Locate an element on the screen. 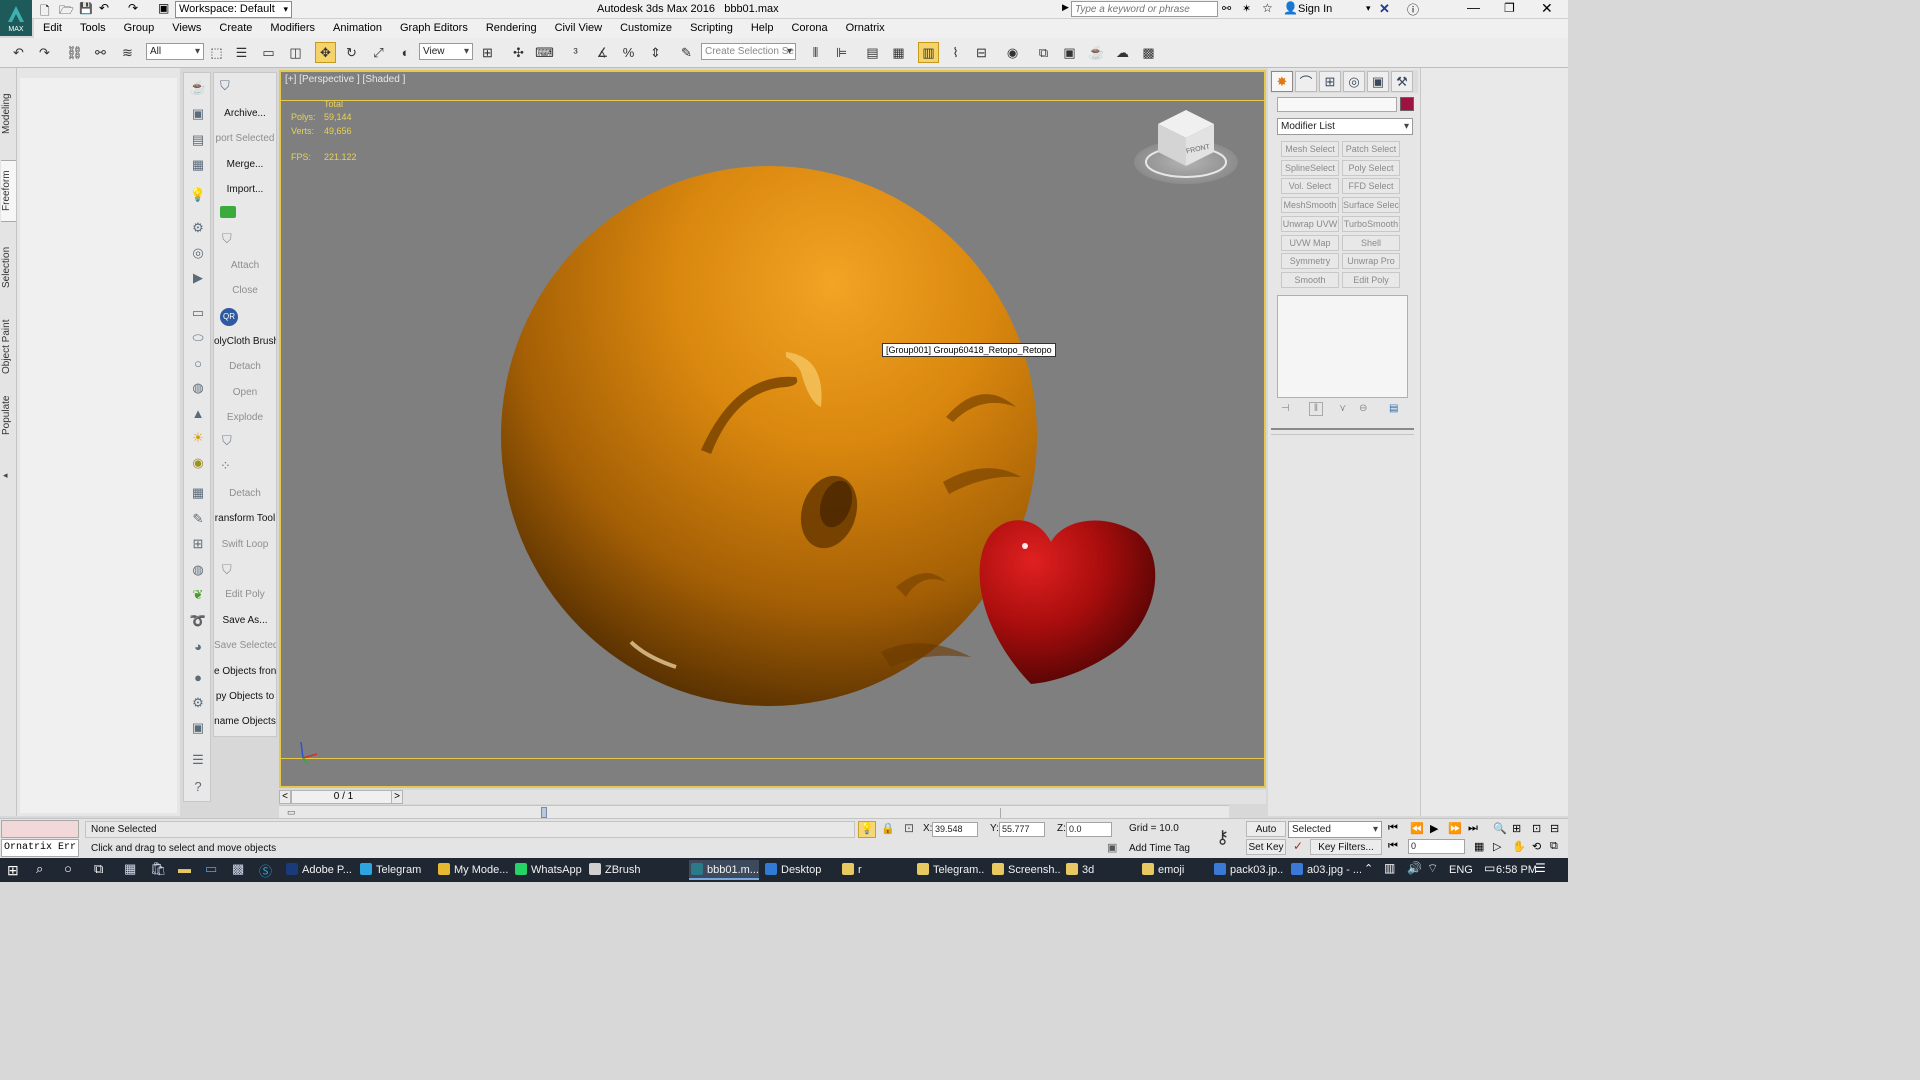 The image size is (1920, 1080). named-selection-sets-dropdown: Create Selection Se is located at coordinates (748, 51).